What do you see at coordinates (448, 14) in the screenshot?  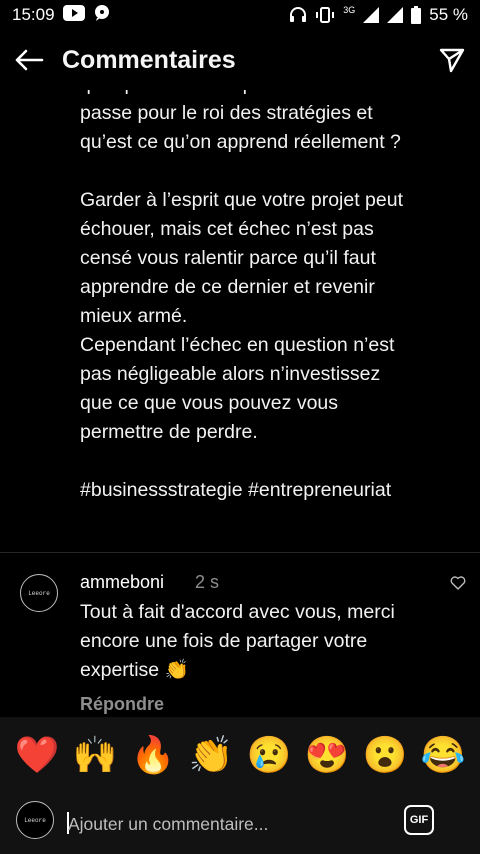 I see `battery-percent: 55 %` at bounding box center [448, 14].